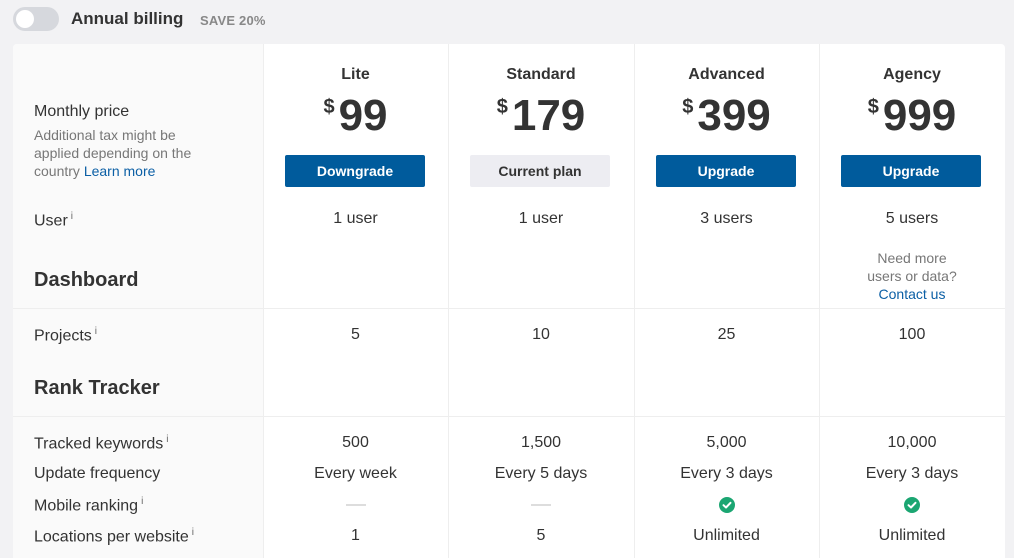  What do you see at coordinates (912, 267) in the screenshot?
I see `need-more-text: Need more users or data?` at bounding box center [912, 267].